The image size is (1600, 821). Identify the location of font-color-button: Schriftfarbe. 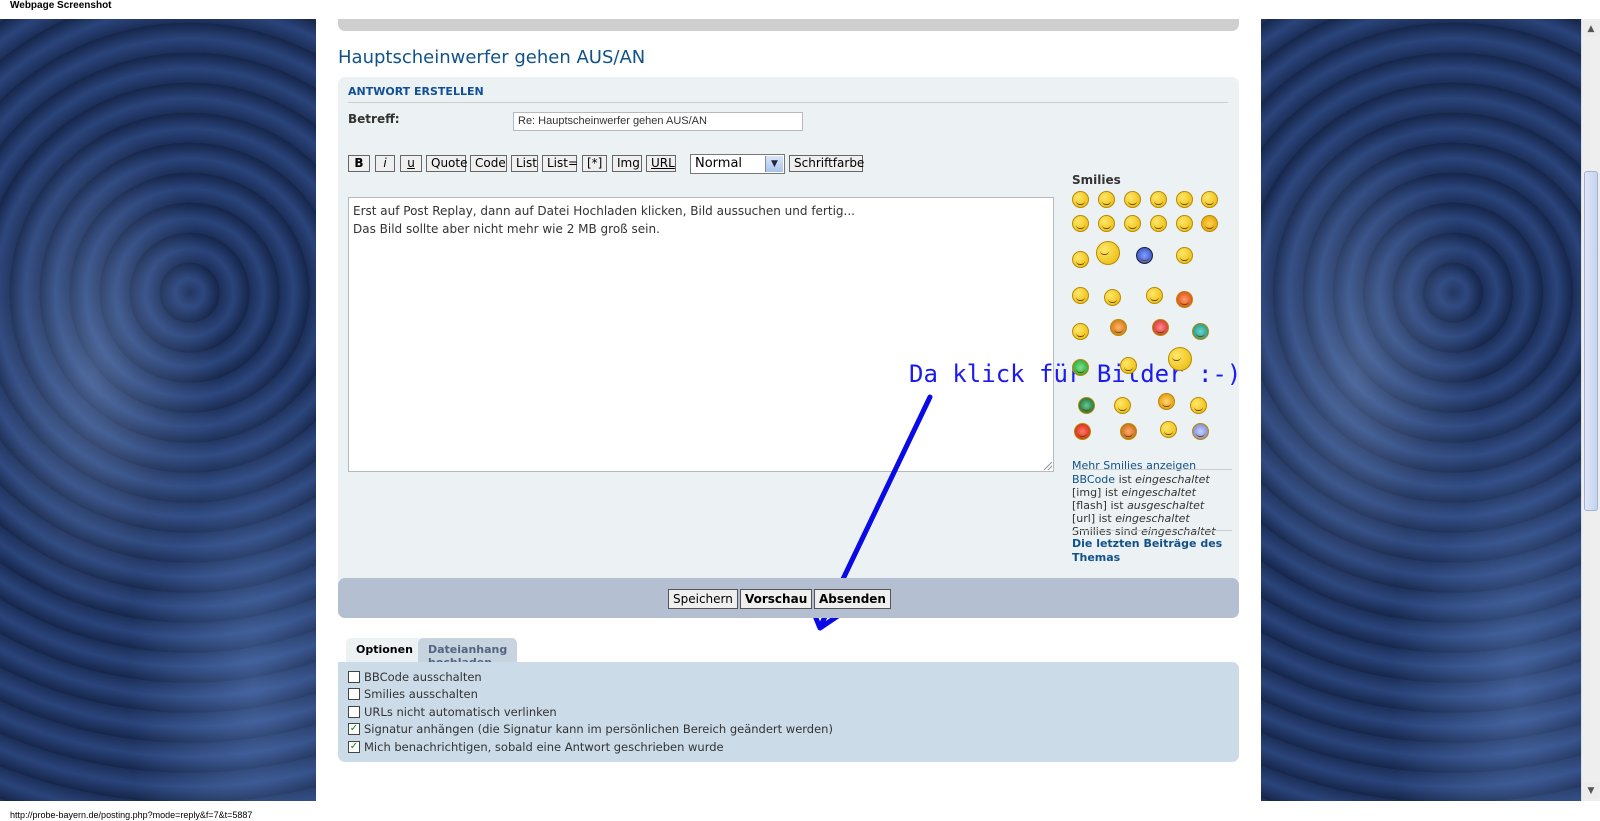
(826, 163).